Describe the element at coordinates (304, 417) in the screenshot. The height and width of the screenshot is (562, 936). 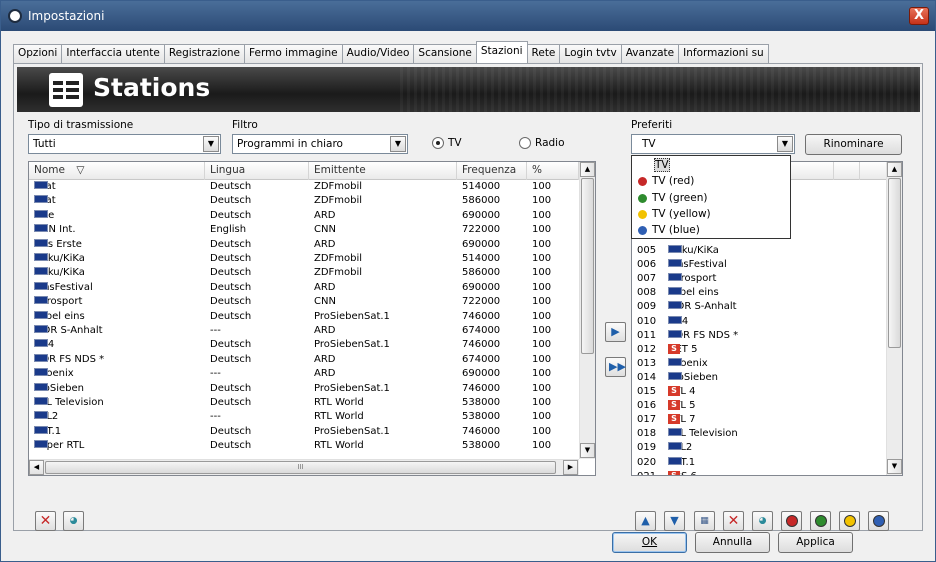
I see `table-row: RTL2 --- RTL World 538000 100` at that location.